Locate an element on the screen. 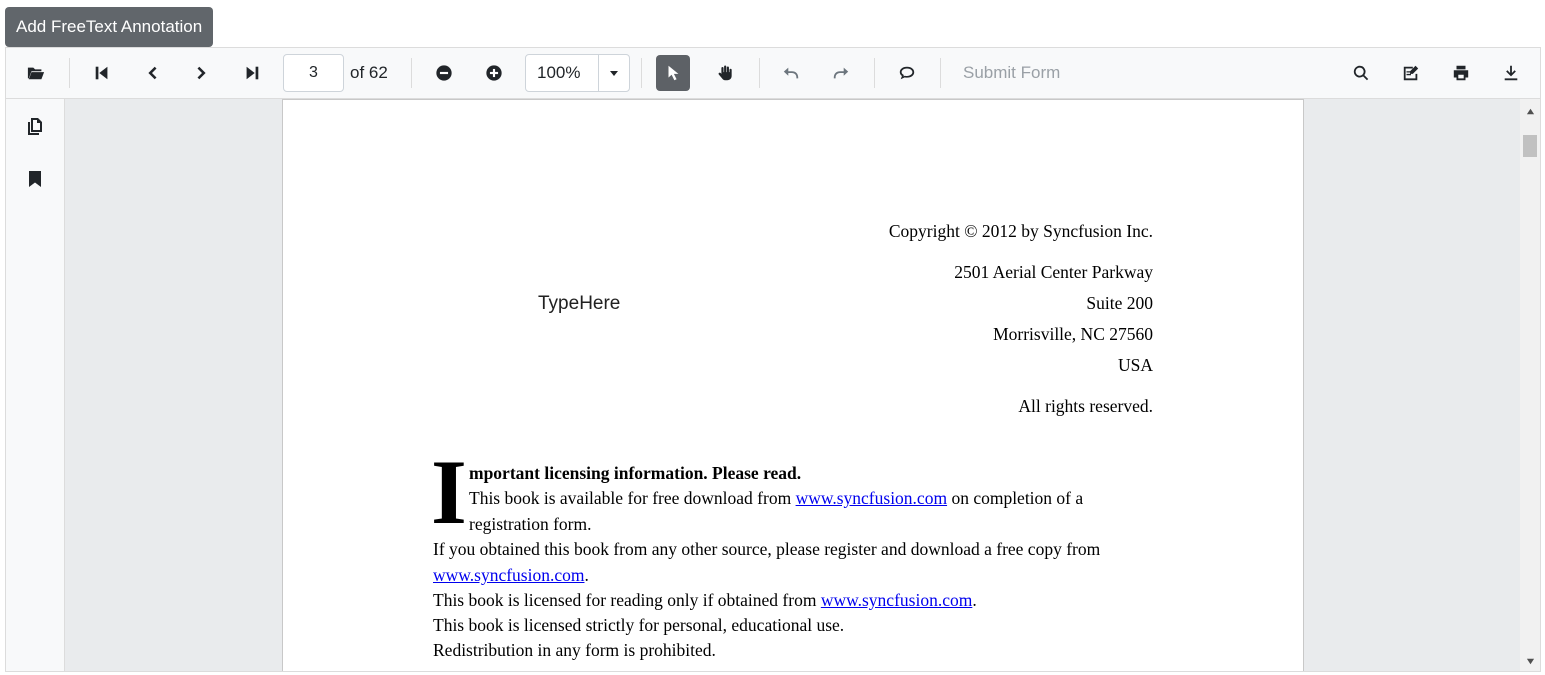 The image size is (1545, 675). pan-tool-button is located at coordinates (725, 73).